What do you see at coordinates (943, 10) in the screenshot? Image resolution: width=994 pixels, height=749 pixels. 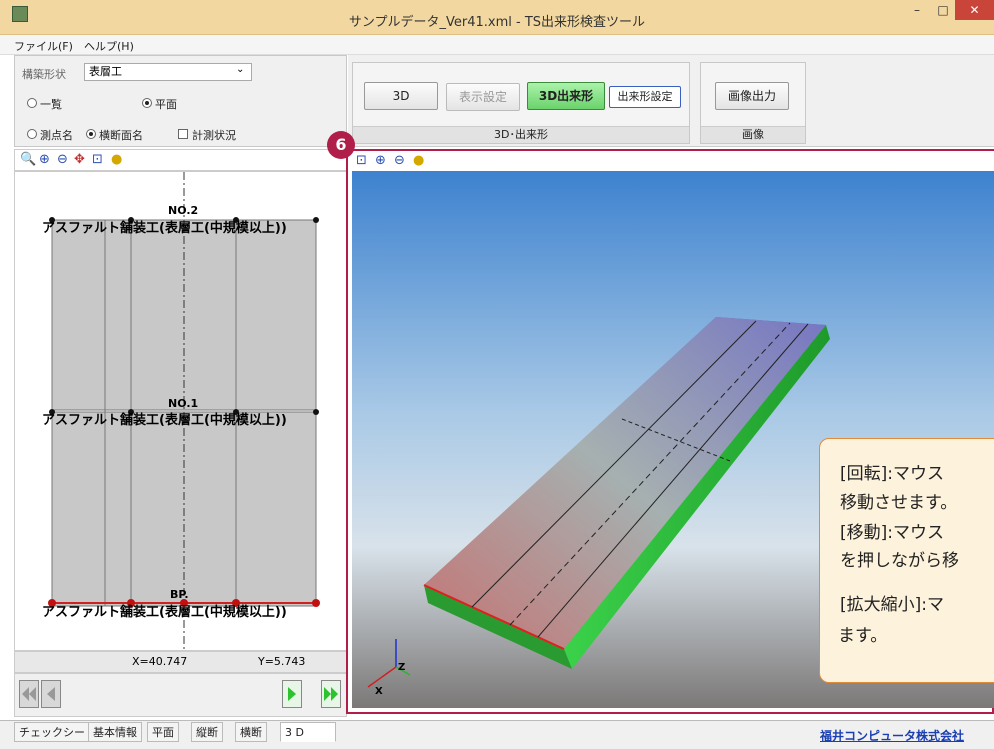 I see `maximize-button: □` at bounding box center [943, 10].